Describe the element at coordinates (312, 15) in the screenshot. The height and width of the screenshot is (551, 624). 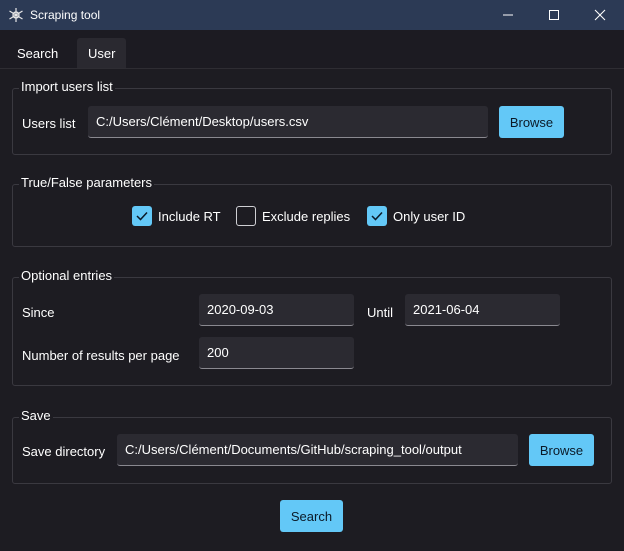
I see `window-titlebar: Scraping tool` at that location.